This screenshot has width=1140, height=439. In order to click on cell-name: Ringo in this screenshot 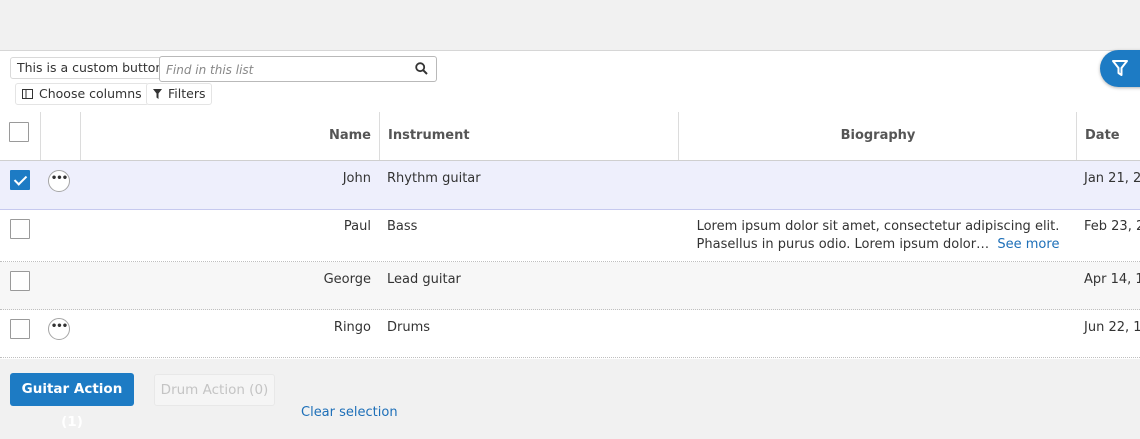, I will do `click(352, 327)`.